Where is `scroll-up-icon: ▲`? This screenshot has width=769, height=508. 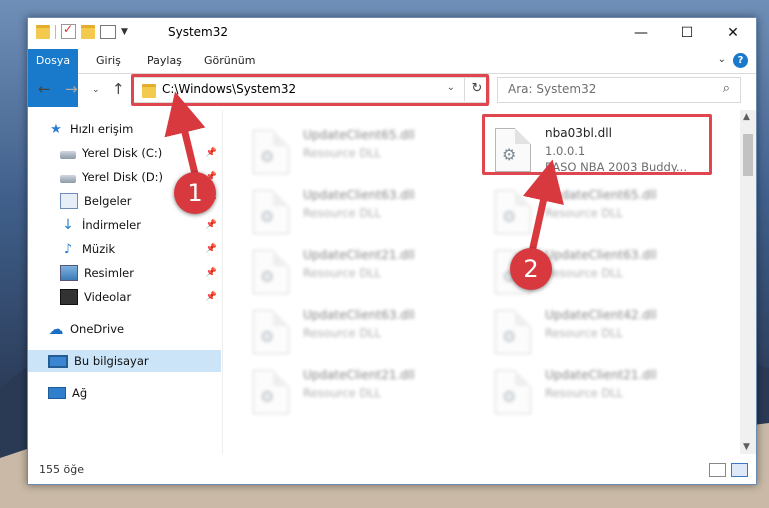 scroll-up-icon: ▲ is located at coordinates (746, 117).